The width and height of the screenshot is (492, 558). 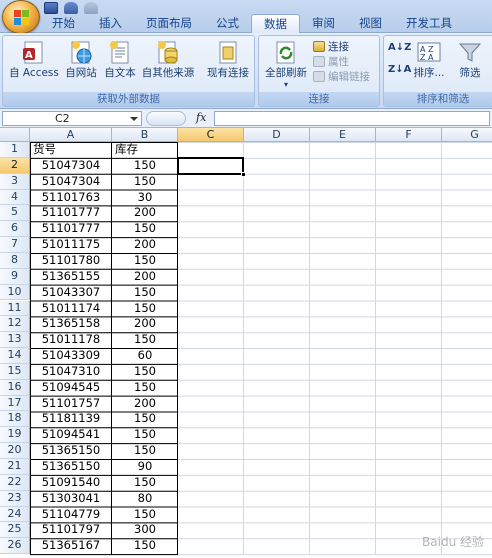 What do you see at coordinates (169, 23) in the screenshot?
I see `tab-2: 页面布局` at bounding box center [169, 23].